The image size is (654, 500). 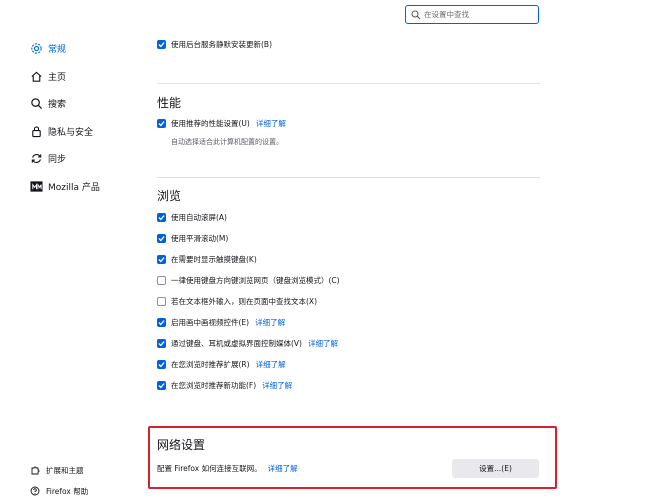 What do you see at coordinates (57, 49) in the screenshot?
I see `sidebar-item-label: 常规` at bounding box center [57, 49].